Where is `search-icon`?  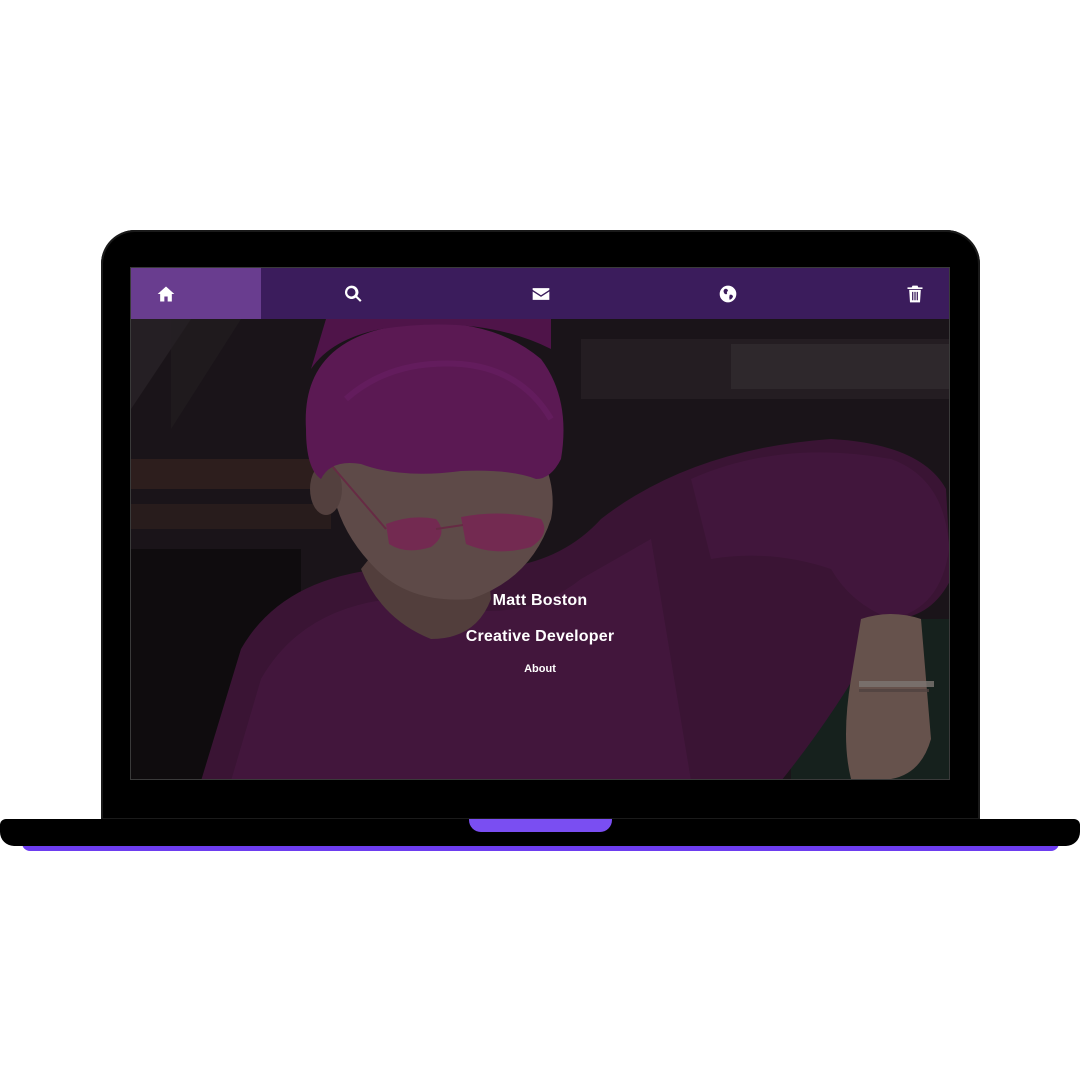
search-icon is located at coordinates (353, 293).